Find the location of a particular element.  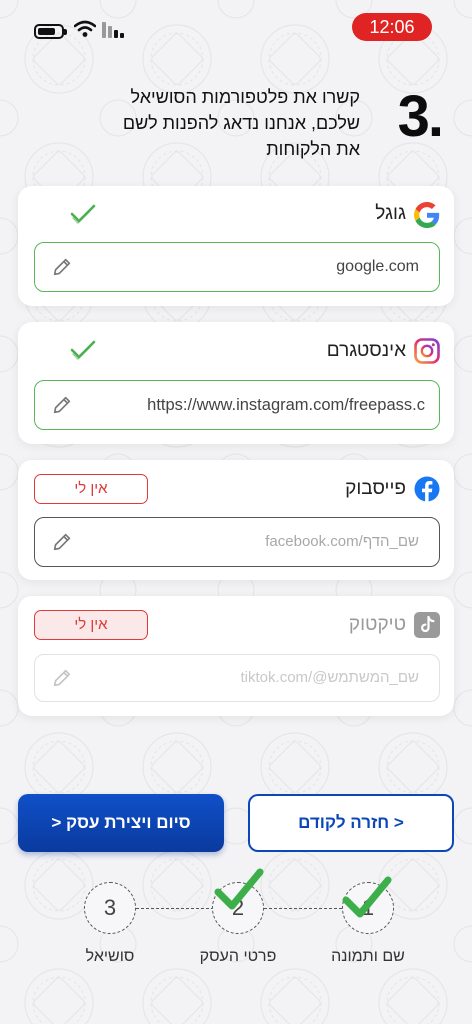

finish-create-business-button: סיום ויצירת עסק < is located at coordinates (121, 823).